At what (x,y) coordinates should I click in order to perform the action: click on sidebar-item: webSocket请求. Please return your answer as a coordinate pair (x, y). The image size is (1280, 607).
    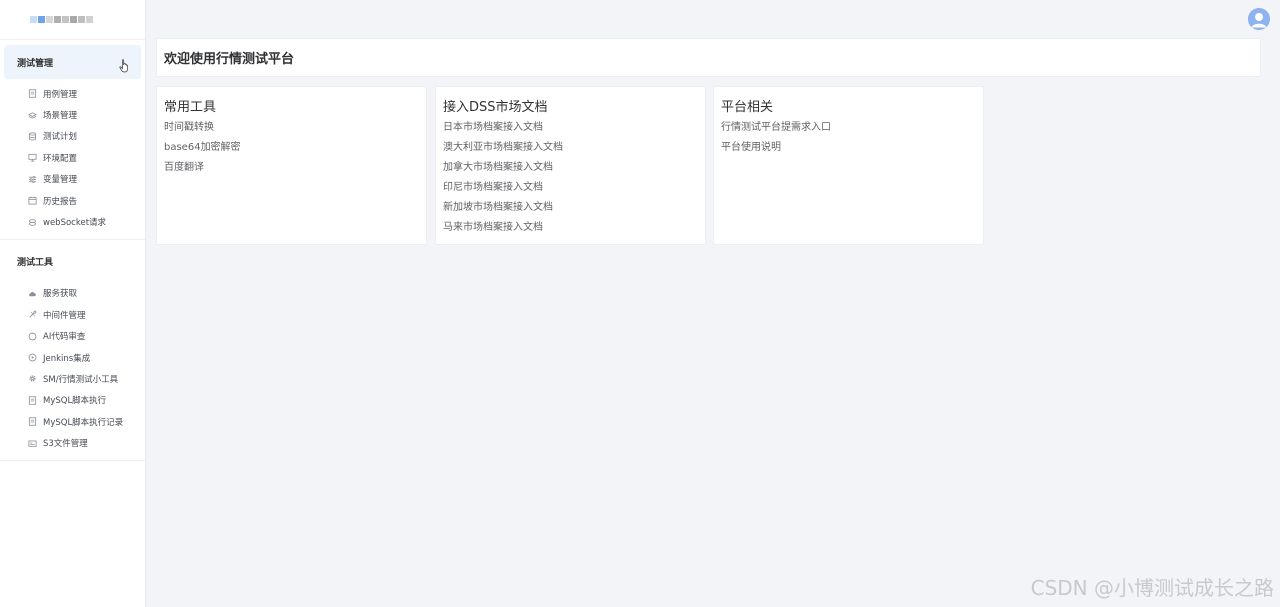
    Looking at the image, I should click on (72, 221).